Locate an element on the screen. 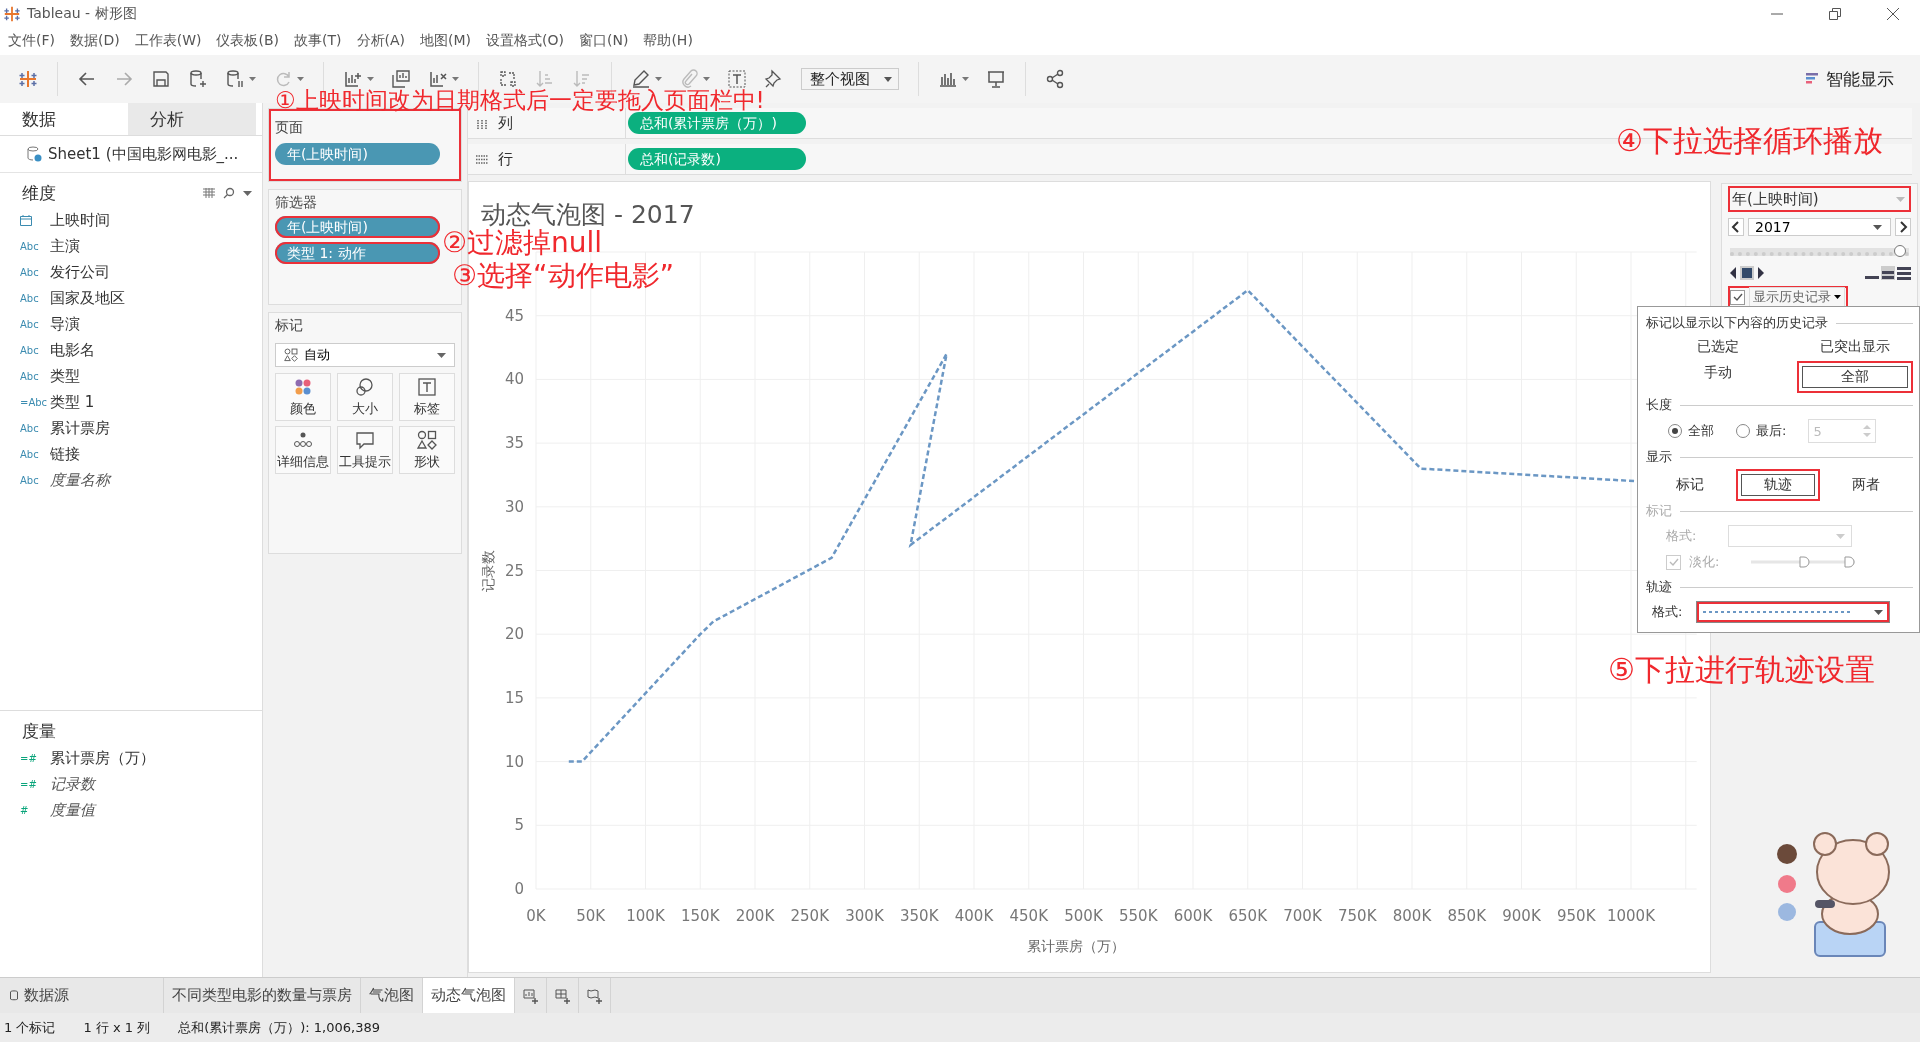 This screenshot has width=1920, height=1042. presentation-icon is located at coordinates (996, 79).